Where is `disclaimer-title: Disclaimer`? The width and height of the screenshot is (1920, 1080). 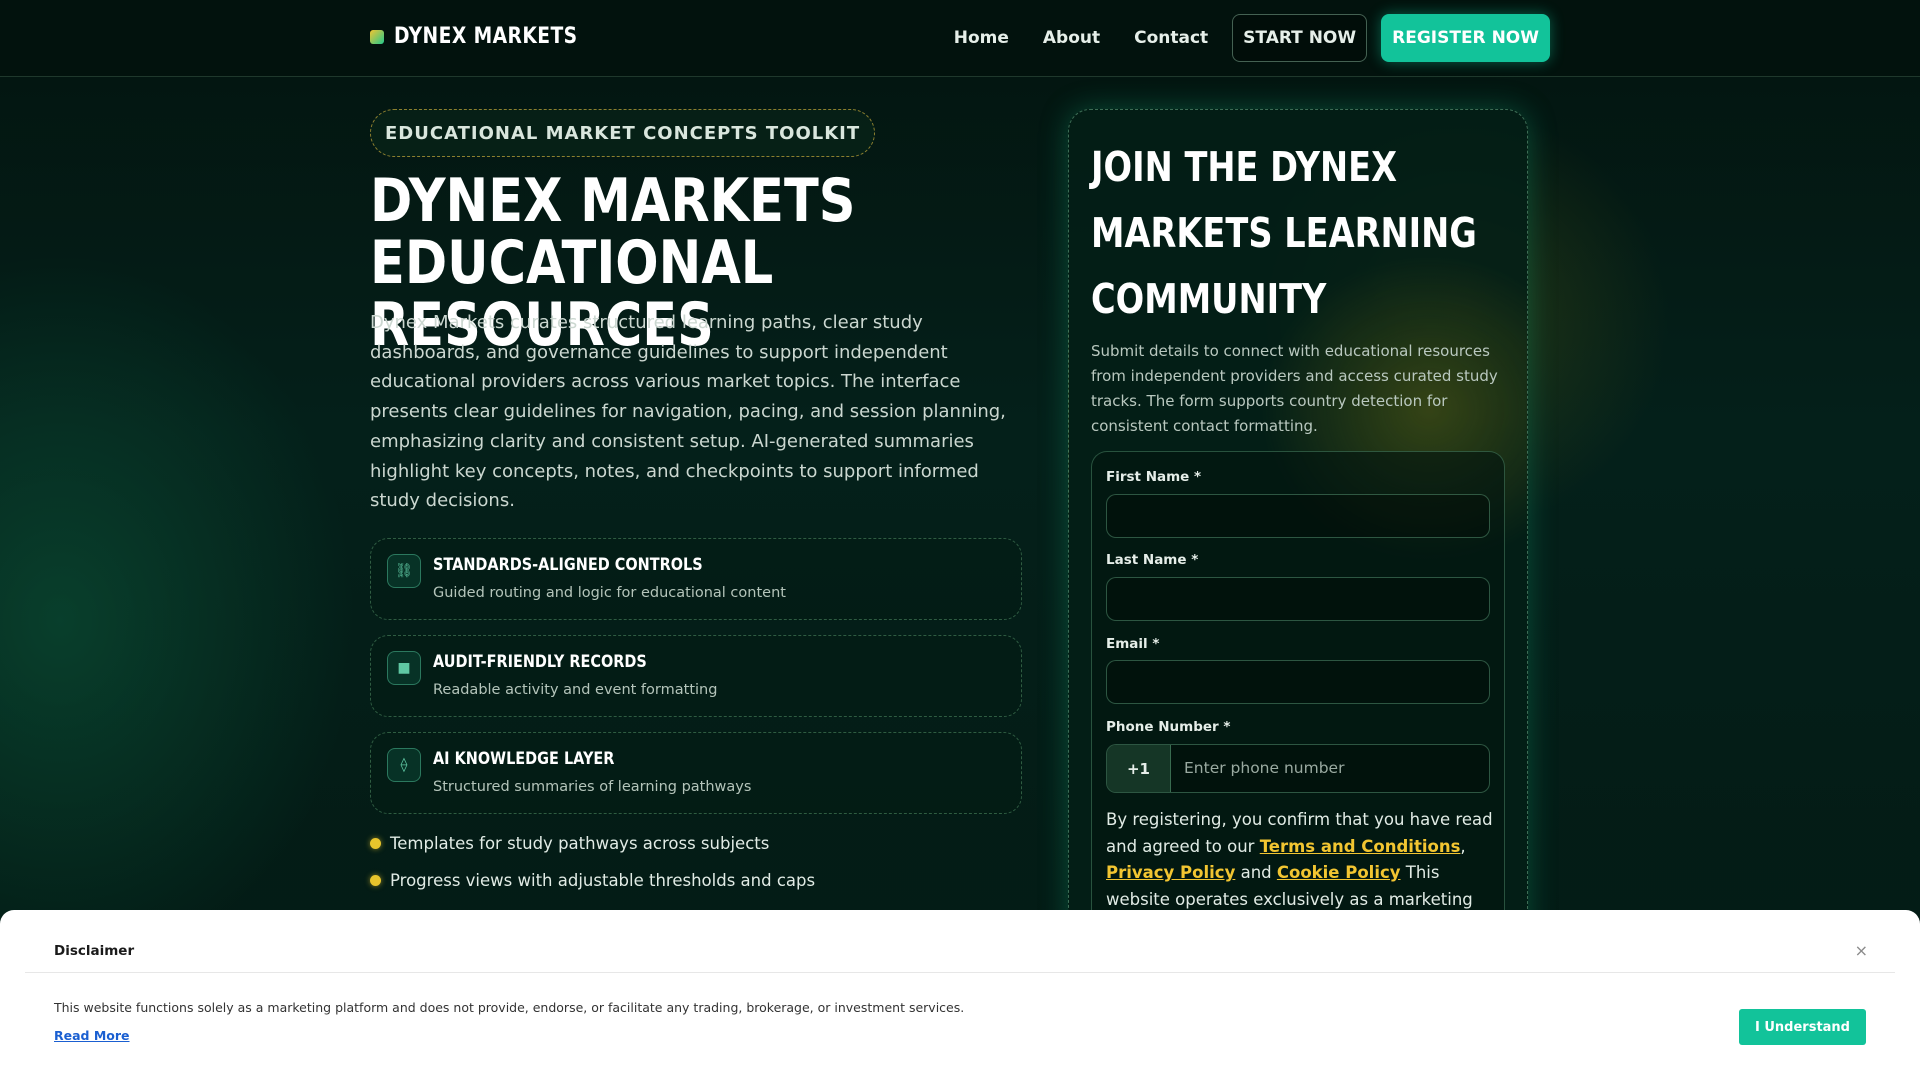
disclaimer-title: Disclaimer is located at coordinates (94, 951).